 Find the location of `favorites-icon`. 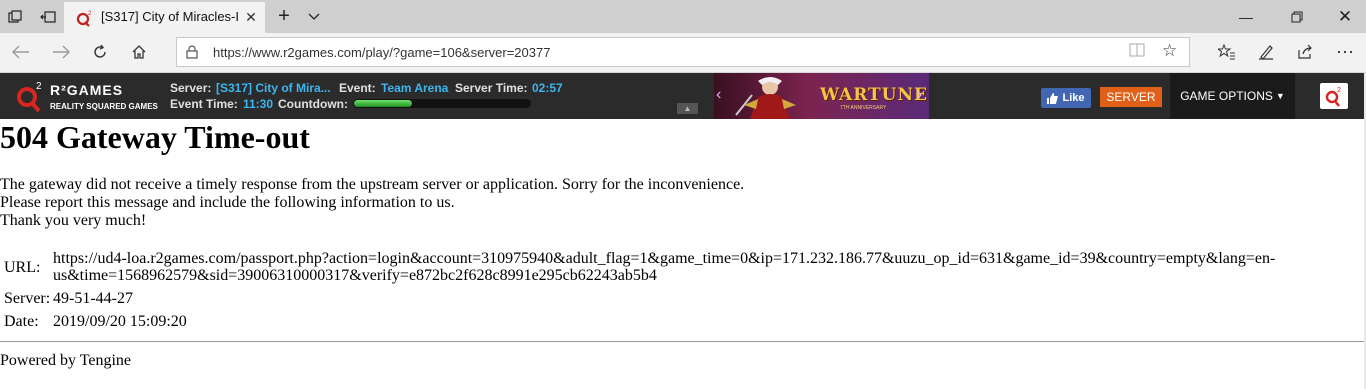

favorites-icon is located at coordinates (1227, 52).